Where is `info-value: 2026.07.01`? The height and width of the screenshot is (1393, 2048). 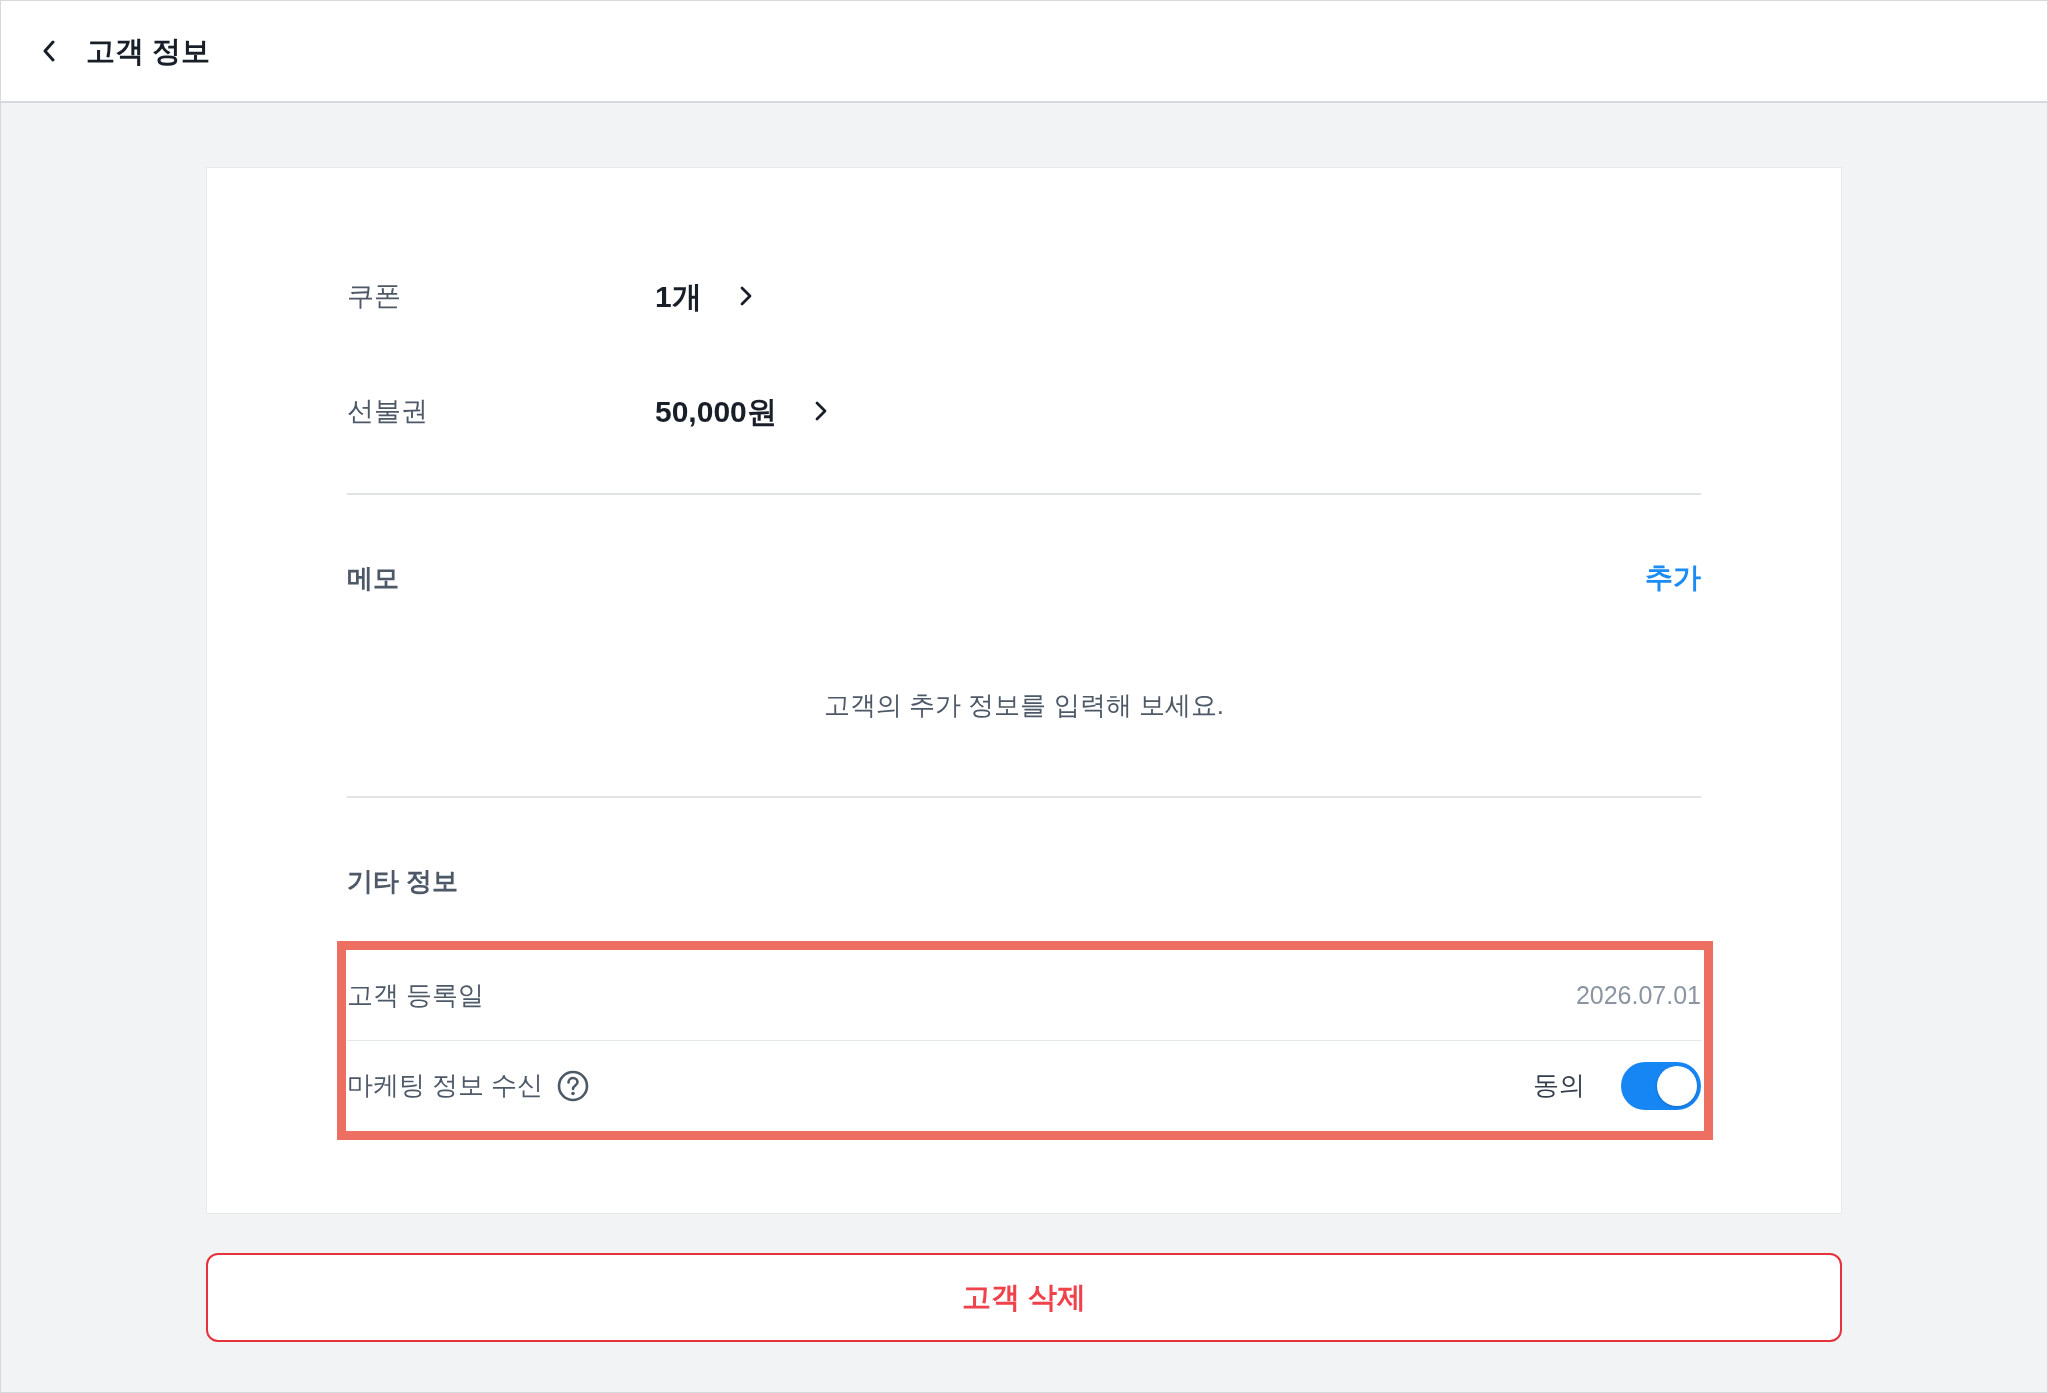 info-value: 2026.07.01 is located at coordinates (1638, 995).